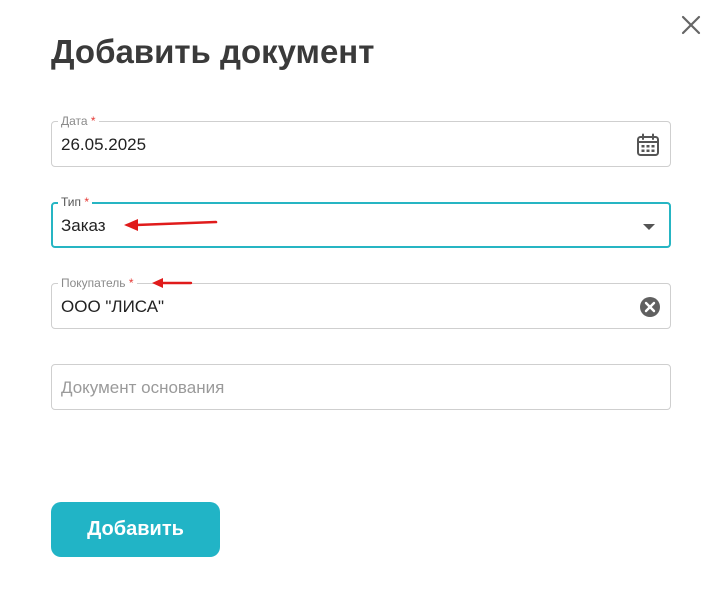 Image resolution: width=721 pixels, height=593 pixels. I want to click on date-field: Дата * 26.05.2025, so click(361, 140).